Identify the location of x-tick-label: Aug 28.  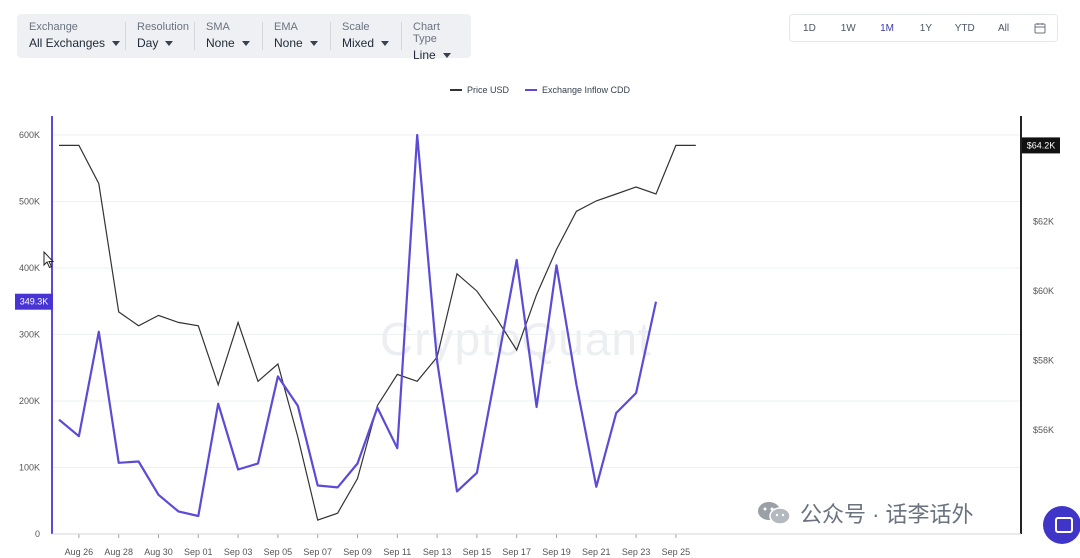
(118, 552).